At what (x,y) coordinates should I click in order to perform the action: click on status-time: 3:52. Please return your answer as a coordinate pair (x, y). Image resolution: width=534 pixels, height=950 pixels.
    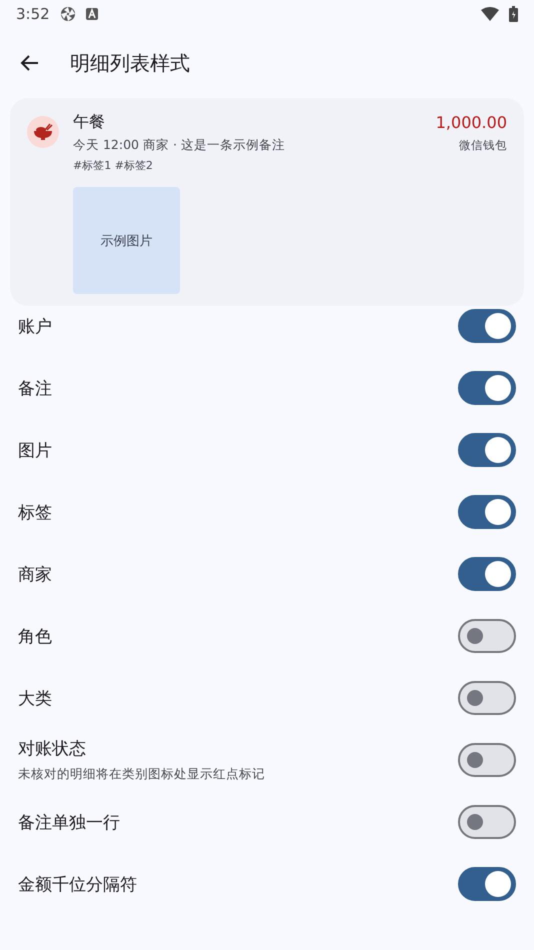
    Looking at the image, I should click on (33, 14).